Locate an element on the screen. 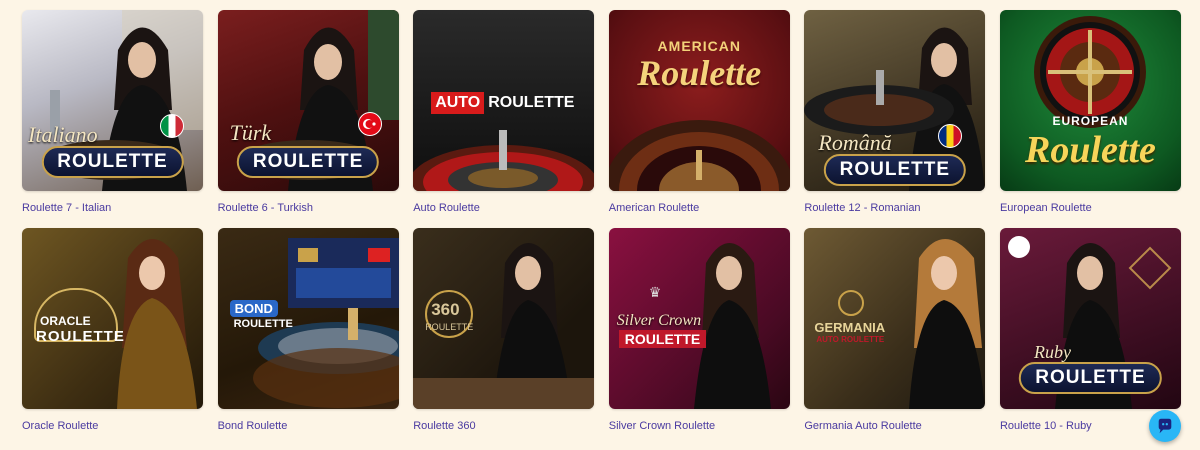 This screenshot has width=1200, height=450. logo-script: Română is located at coordinates (855, 142).